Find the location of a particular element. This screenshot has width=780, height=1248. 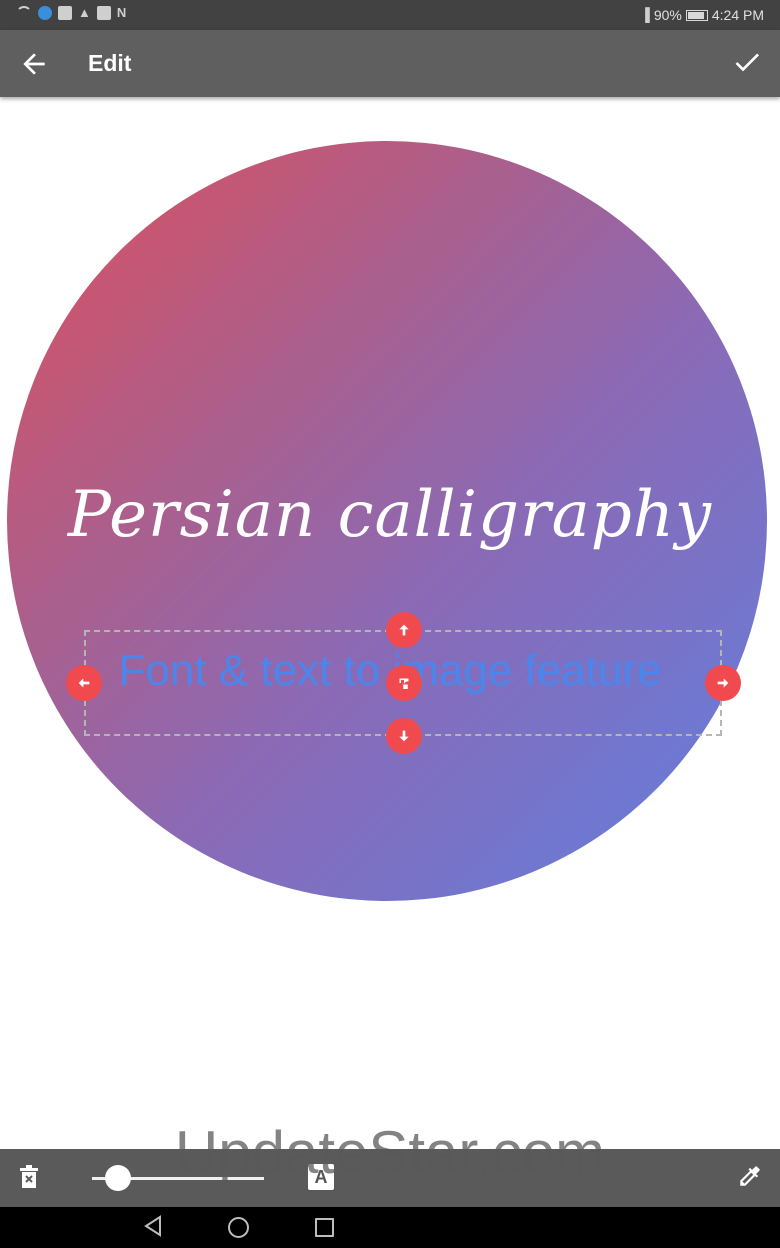

battery-icon is located at coordinates (696, 15).